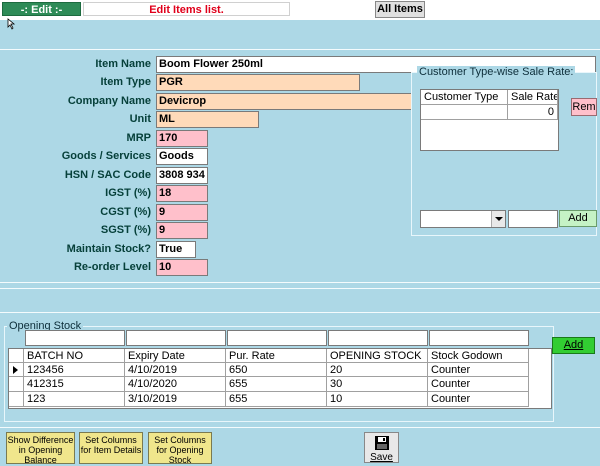 The image size is (600, 466). What do you see at coordinates (182, 230) in the screenshot?
I see `sgst-field: 9` at bounding box center [182, 230].